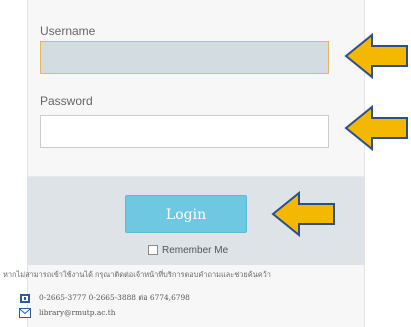  I want to click on remember-me: Remember Me, so click(188, 250).